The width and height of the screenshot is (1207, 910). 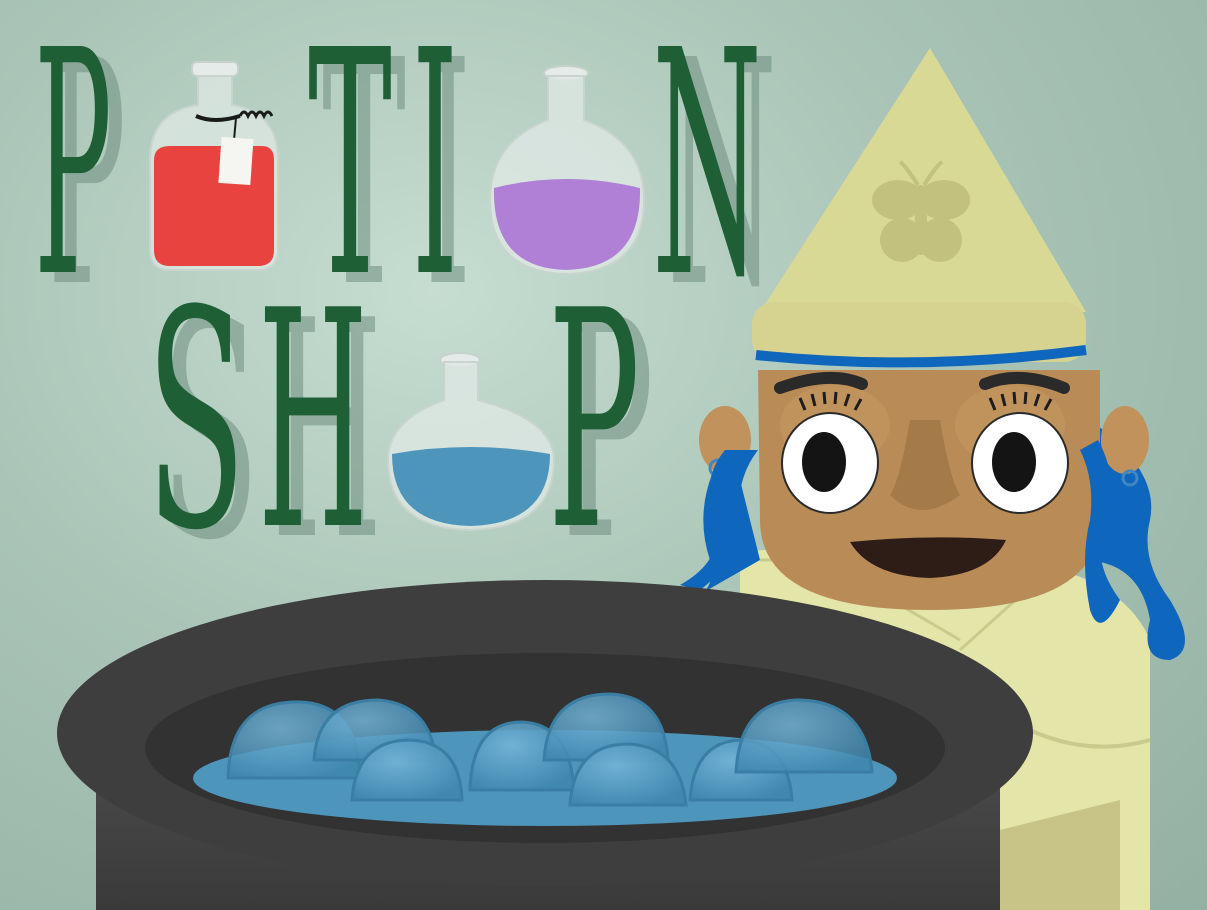 What do you see at coordinates (435, 173) in the screenshot?
I see `title-letter-i: I` at bounding box center [435, 173].